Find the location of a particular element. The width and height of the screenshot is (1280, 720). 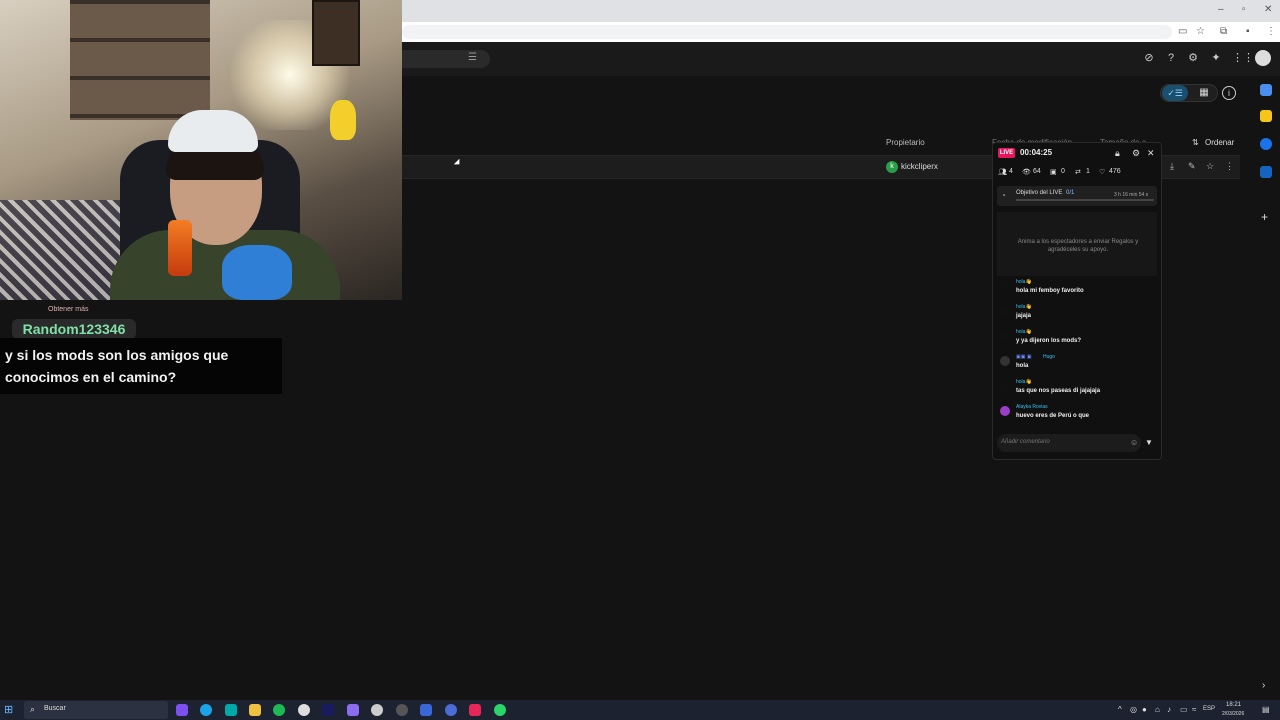

obs-icon is located at coordinates (377, 710).